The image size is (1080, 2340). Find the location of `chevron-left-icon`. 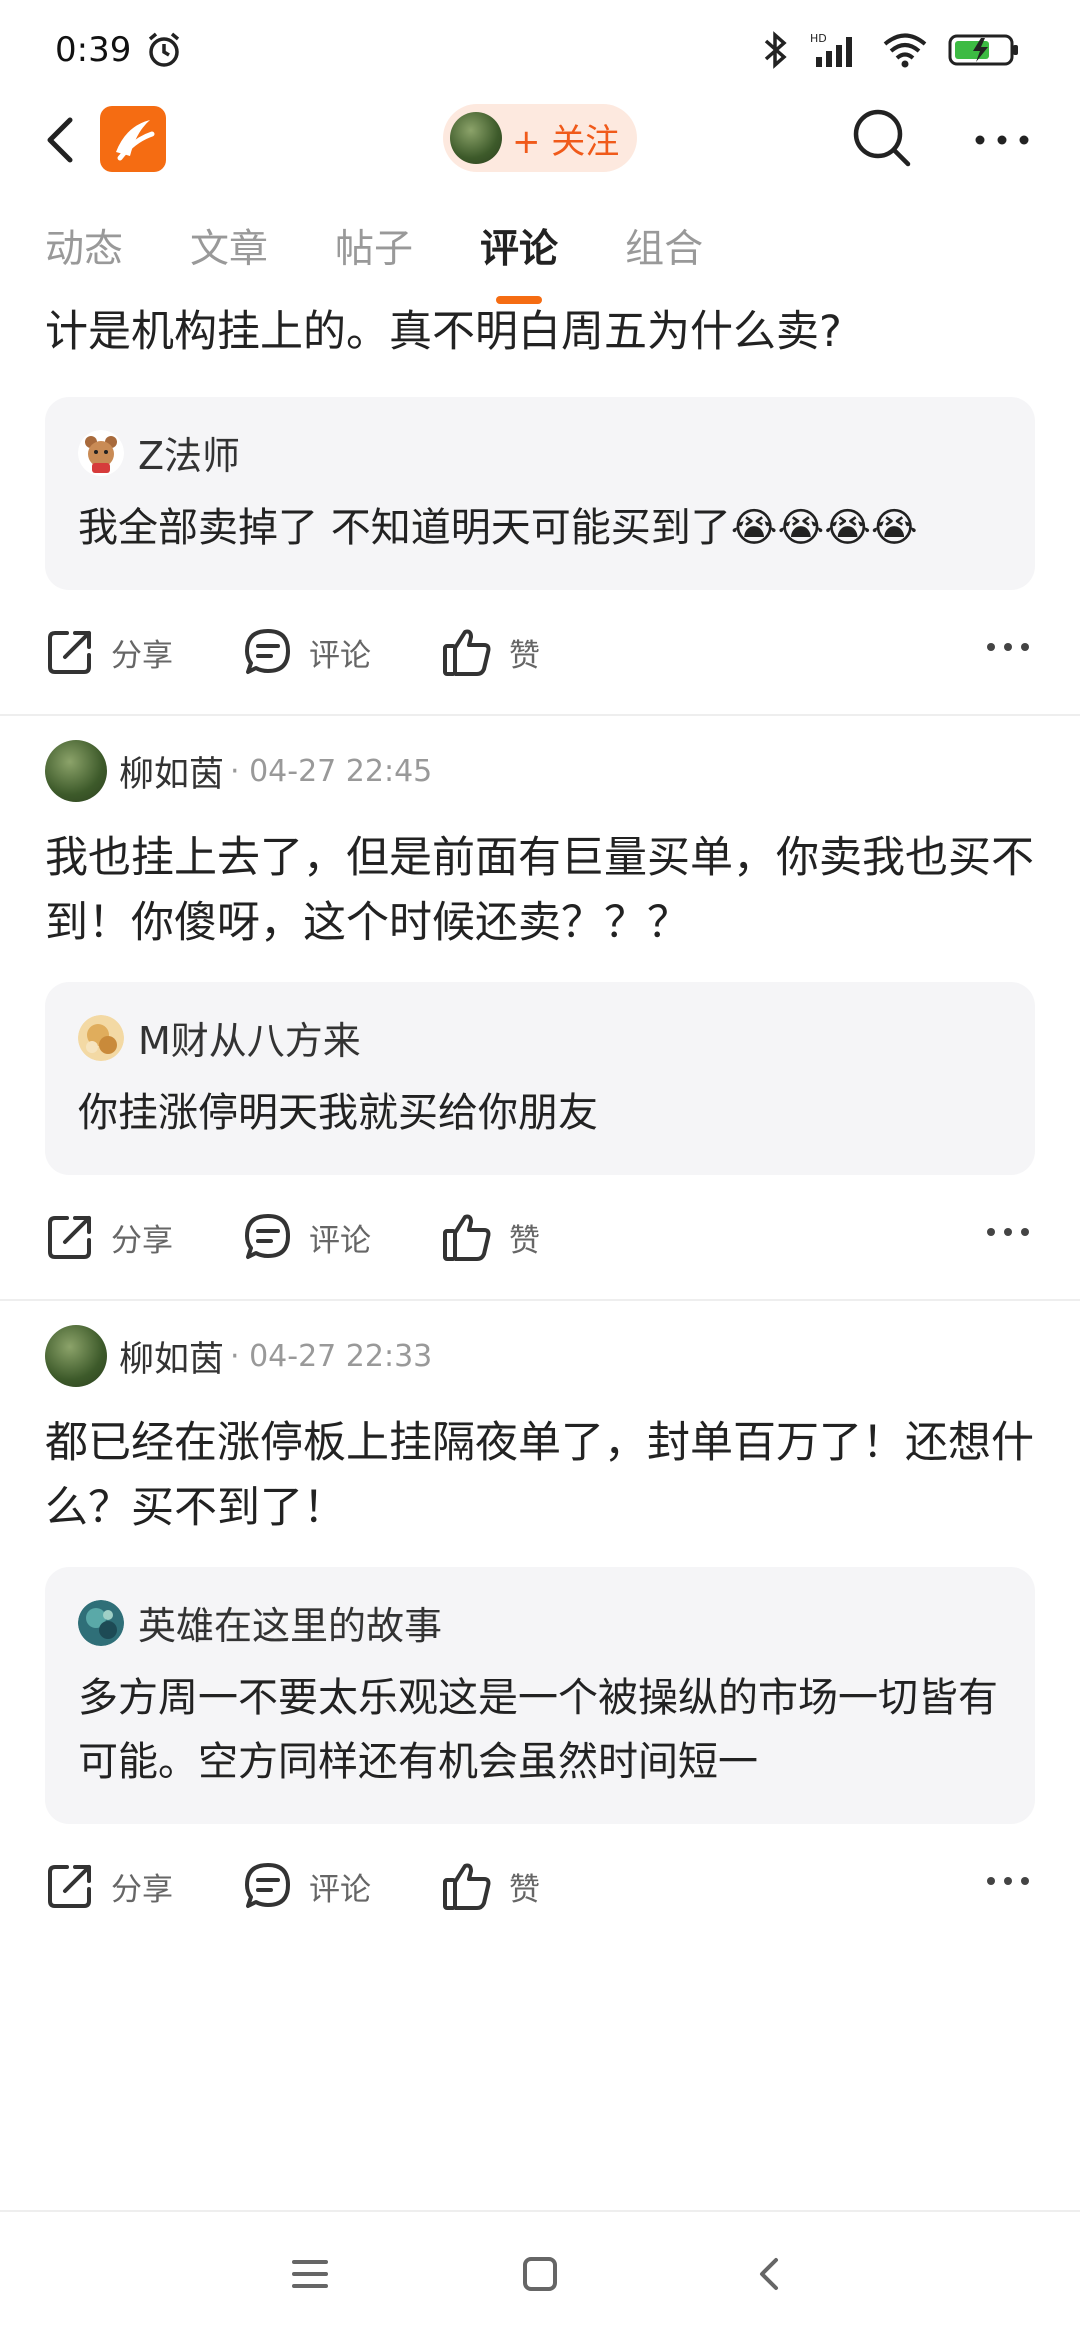

chevron-left-icon is located at coordinates (60, 140).